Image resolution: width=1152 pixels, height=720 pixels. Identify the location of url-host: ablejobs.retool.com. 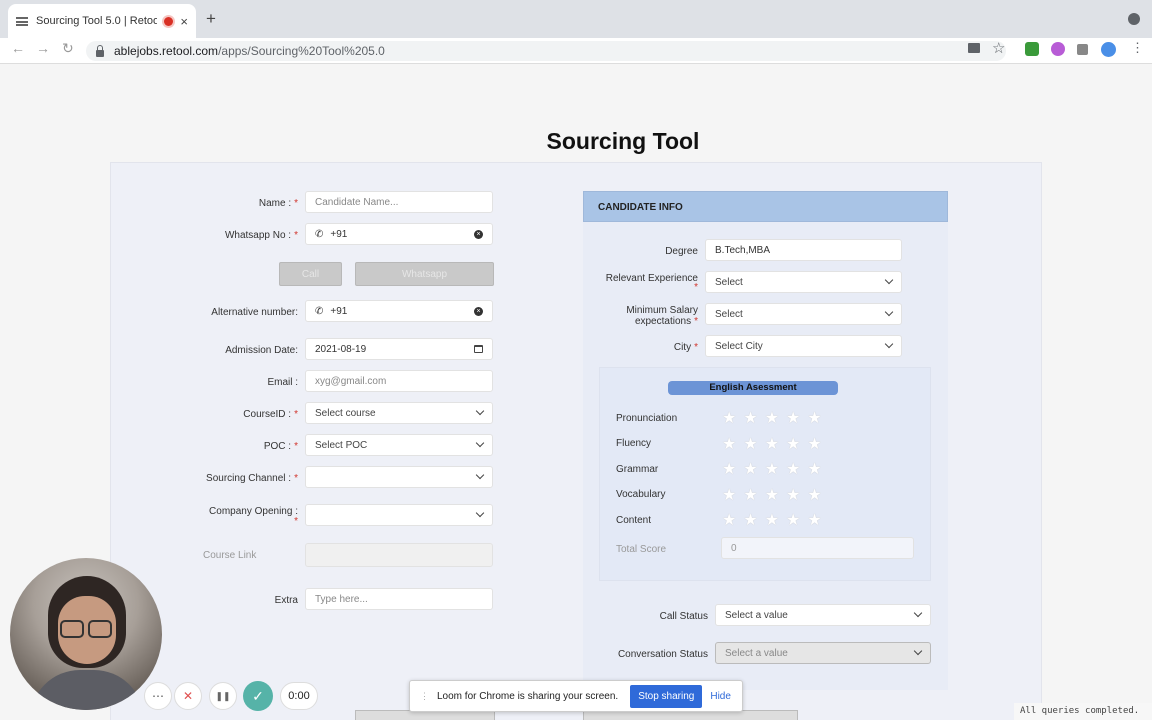
(166, 51).